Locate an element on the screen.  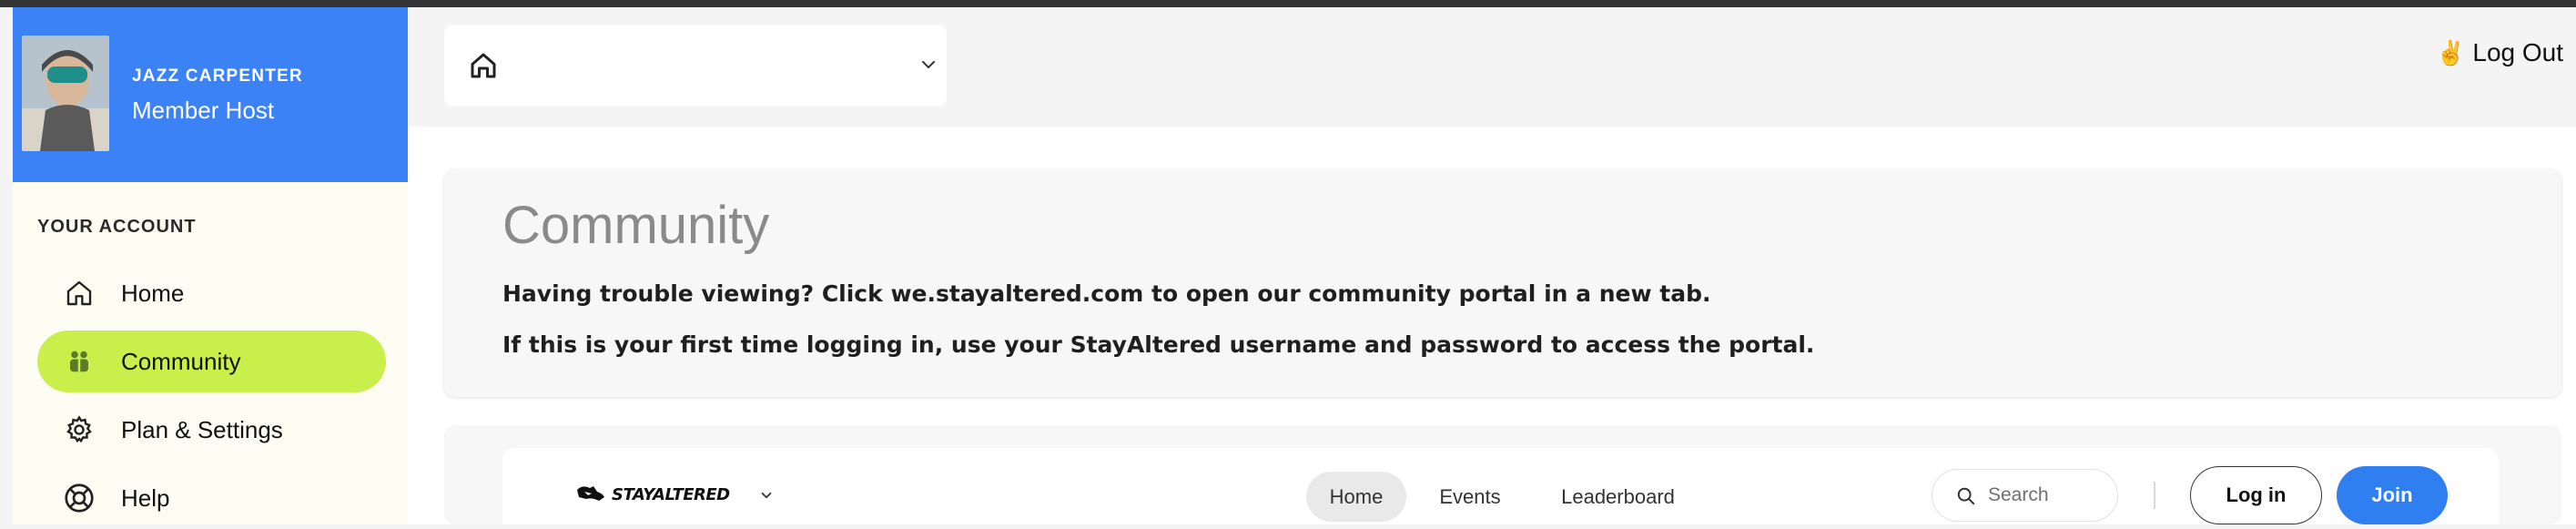
search-icon is located at coordinates (1966, 496).